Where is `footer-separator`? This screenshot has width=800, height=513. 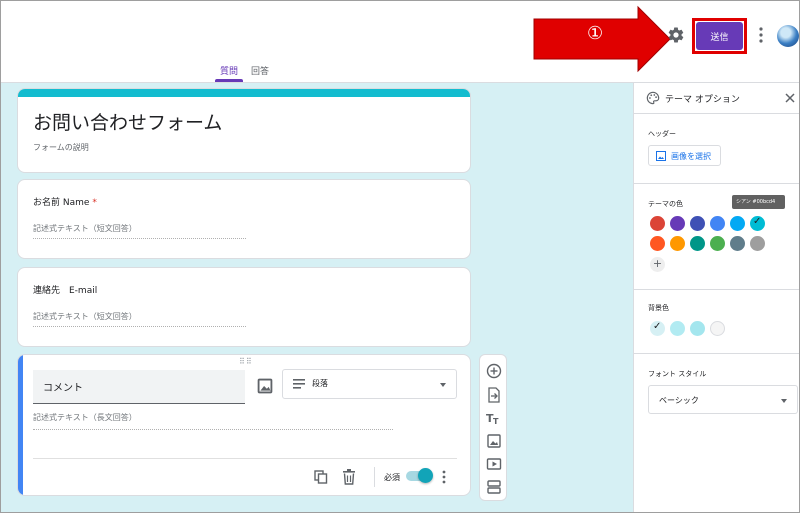
footer-separator is located at coordinates (374, 477).